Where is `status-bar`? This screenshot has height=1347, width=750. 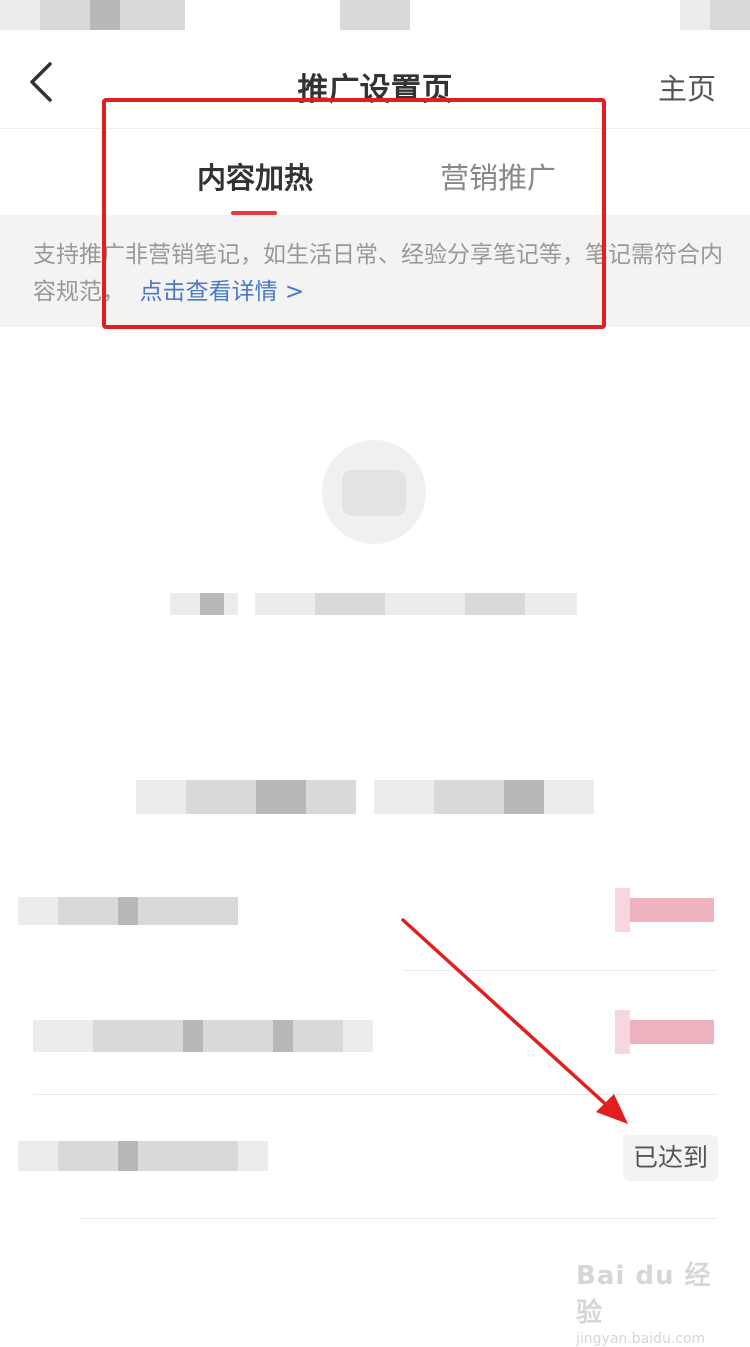 status-bar is located at coordinates (375, 18).